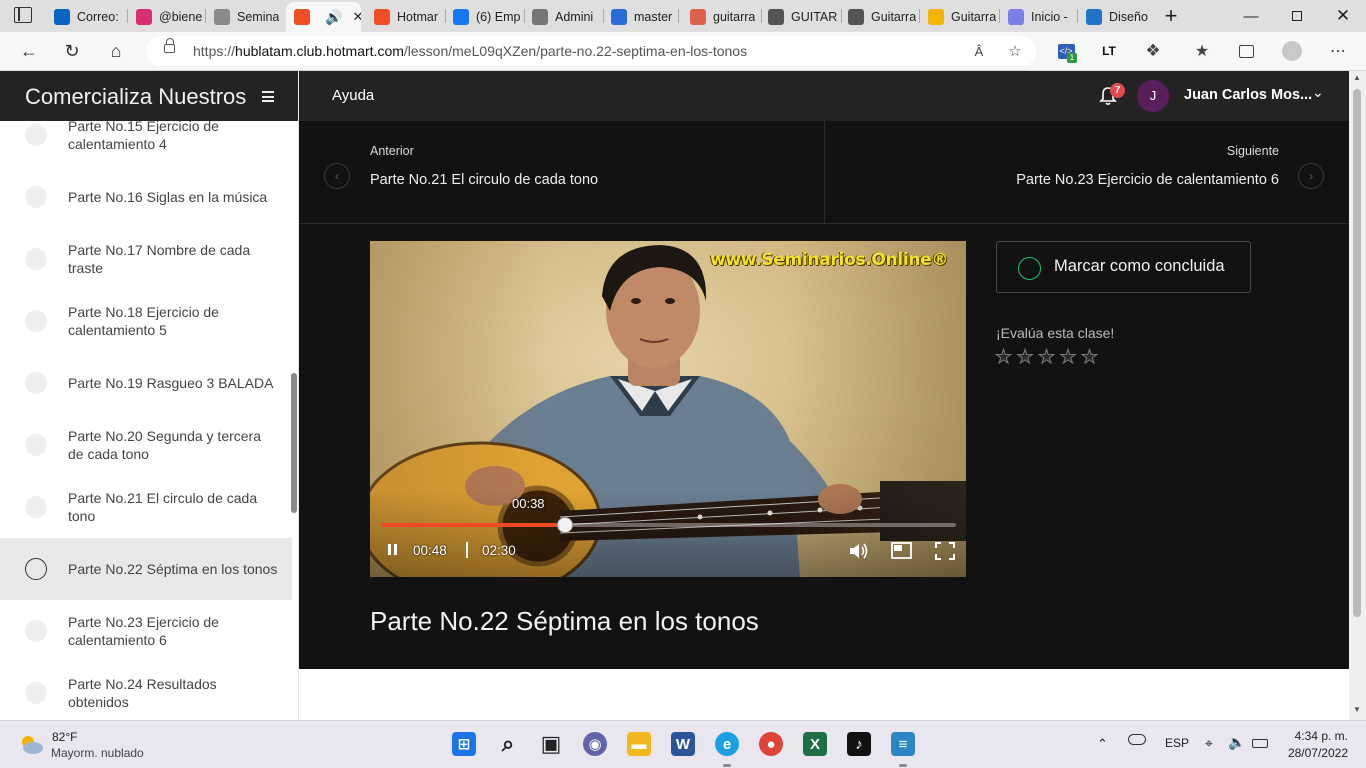 This screenshot has width=1366, height=768. What do you see at coordinates (1171, 16) in the screenshot?
I see `new-tab-button: +` at bounding box center [1171, 16].